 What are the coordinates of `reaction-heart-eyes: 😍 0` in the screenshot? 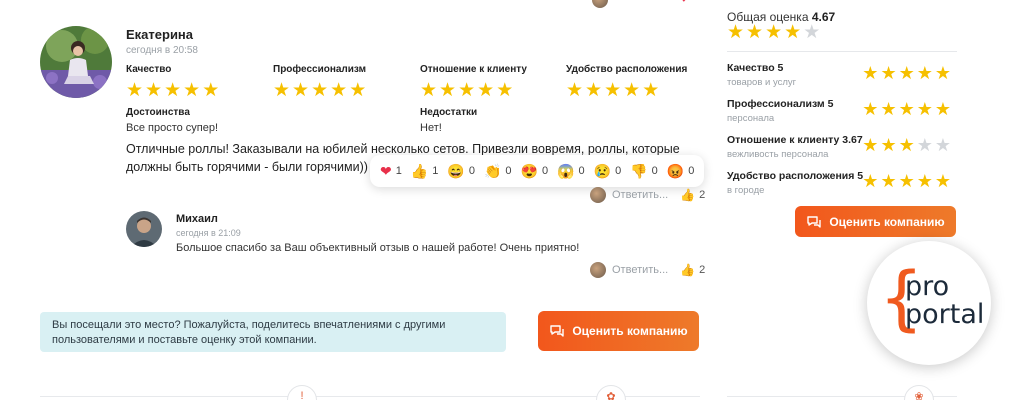 It's located at (535, 171).